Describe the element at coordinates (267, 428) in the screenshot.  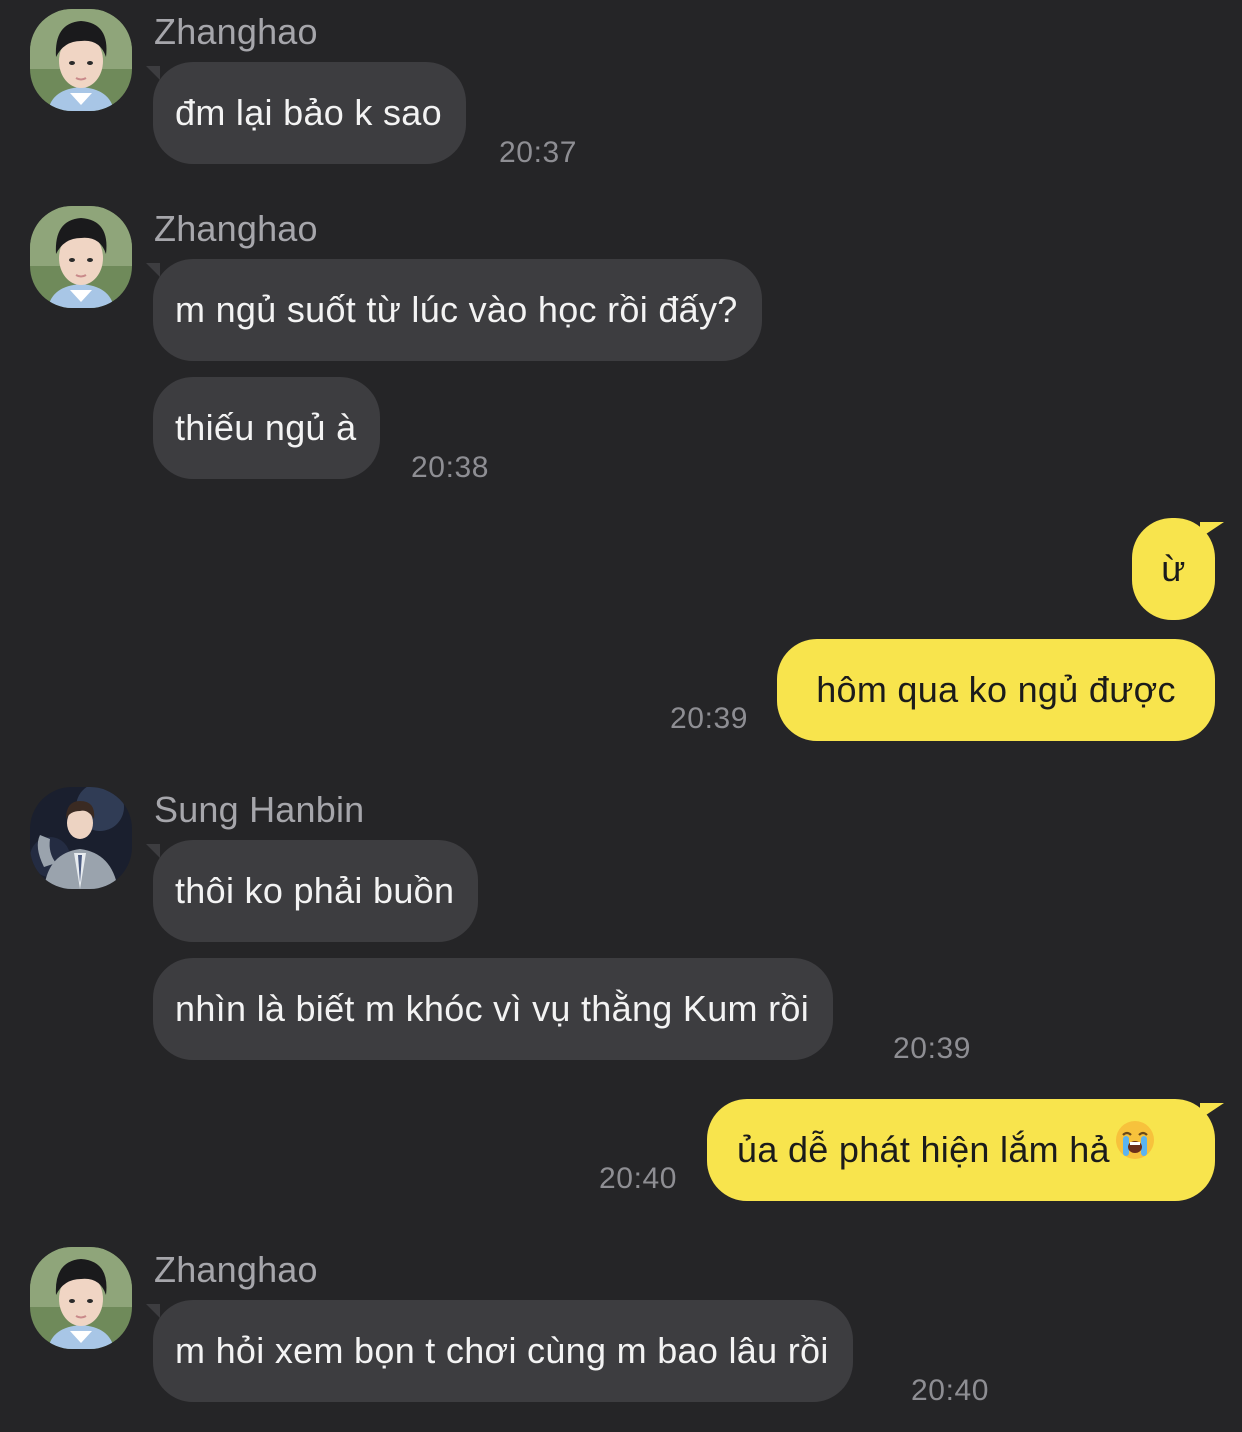
I see `message-bubble-incoming: thiếu ngủ à` at that location.